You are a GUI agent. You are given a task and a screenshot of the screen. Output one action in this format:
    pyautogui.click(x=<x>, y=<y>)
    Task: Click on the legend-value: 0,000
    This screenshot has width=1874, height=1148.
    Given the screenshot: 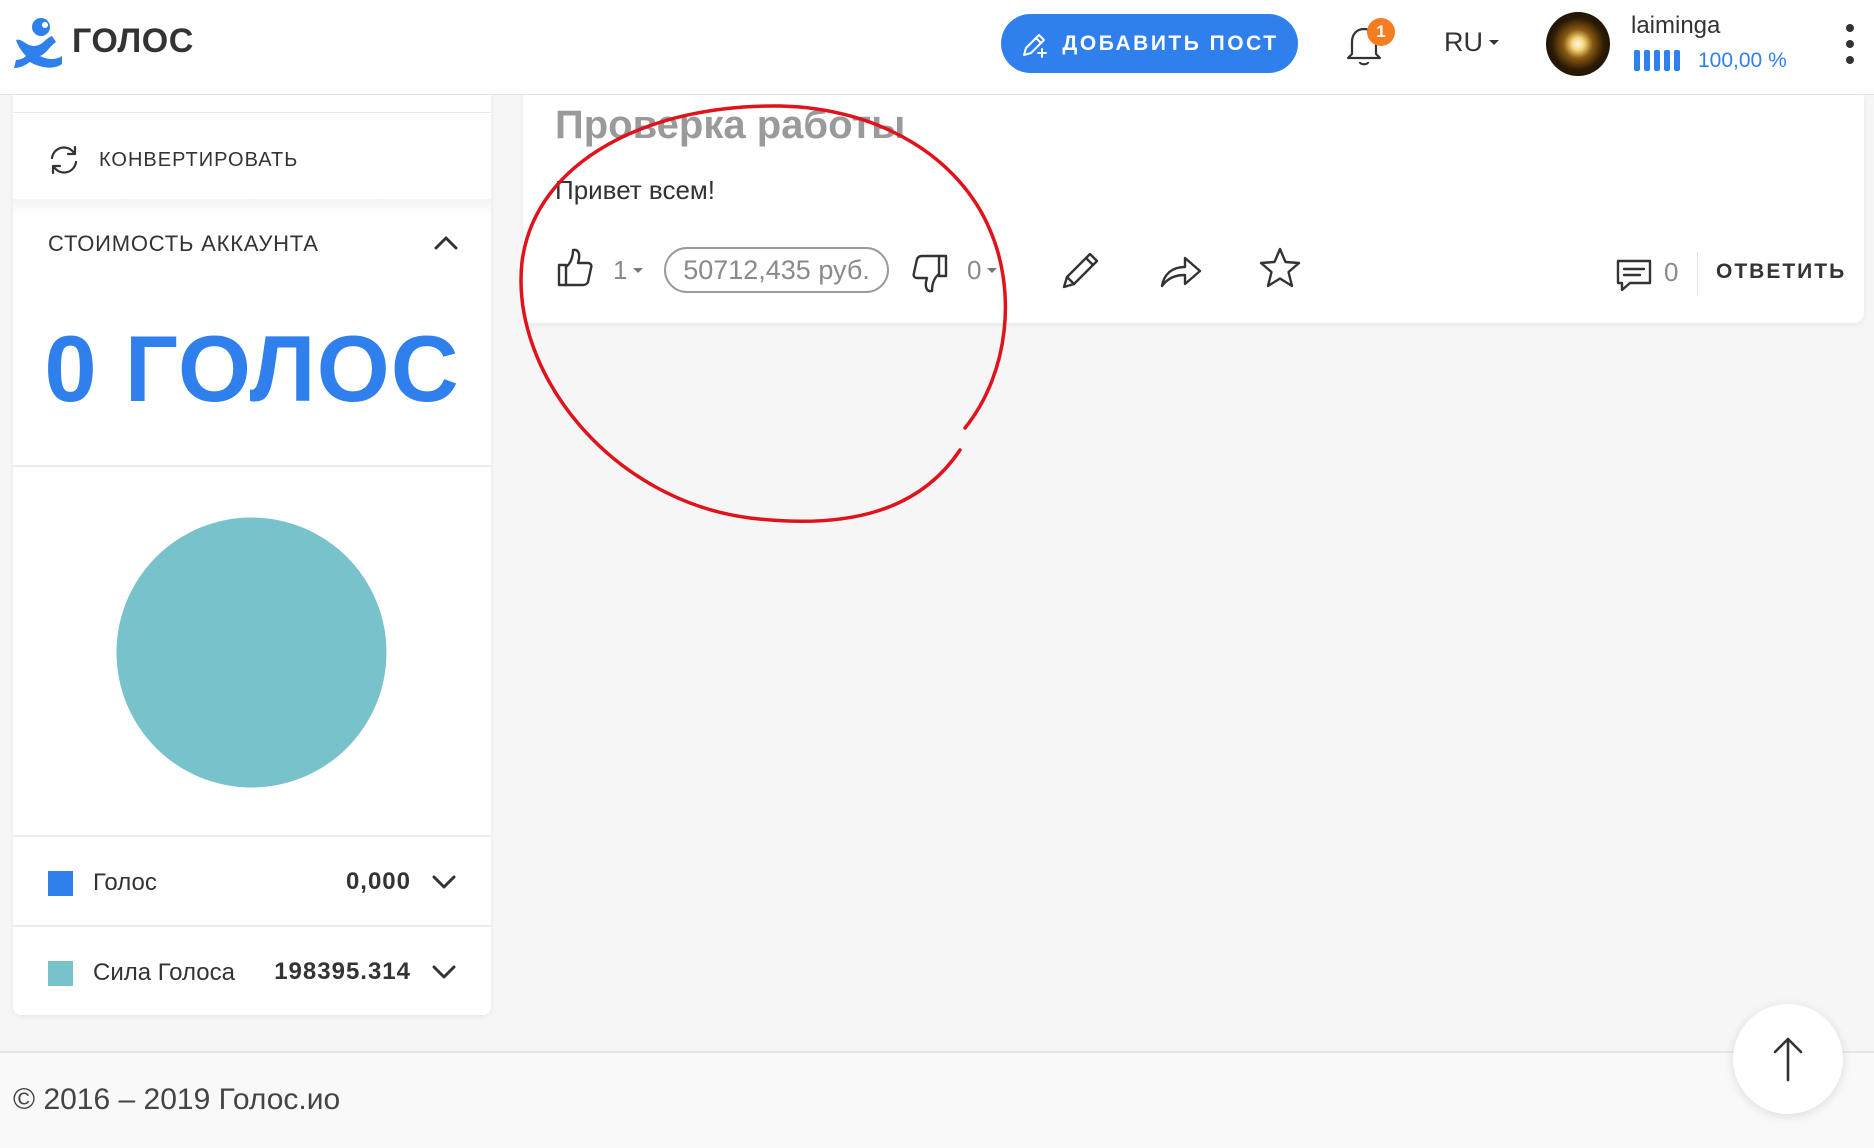 What is the action you would take?
    pyautogui.click(x=378, y=881)
    